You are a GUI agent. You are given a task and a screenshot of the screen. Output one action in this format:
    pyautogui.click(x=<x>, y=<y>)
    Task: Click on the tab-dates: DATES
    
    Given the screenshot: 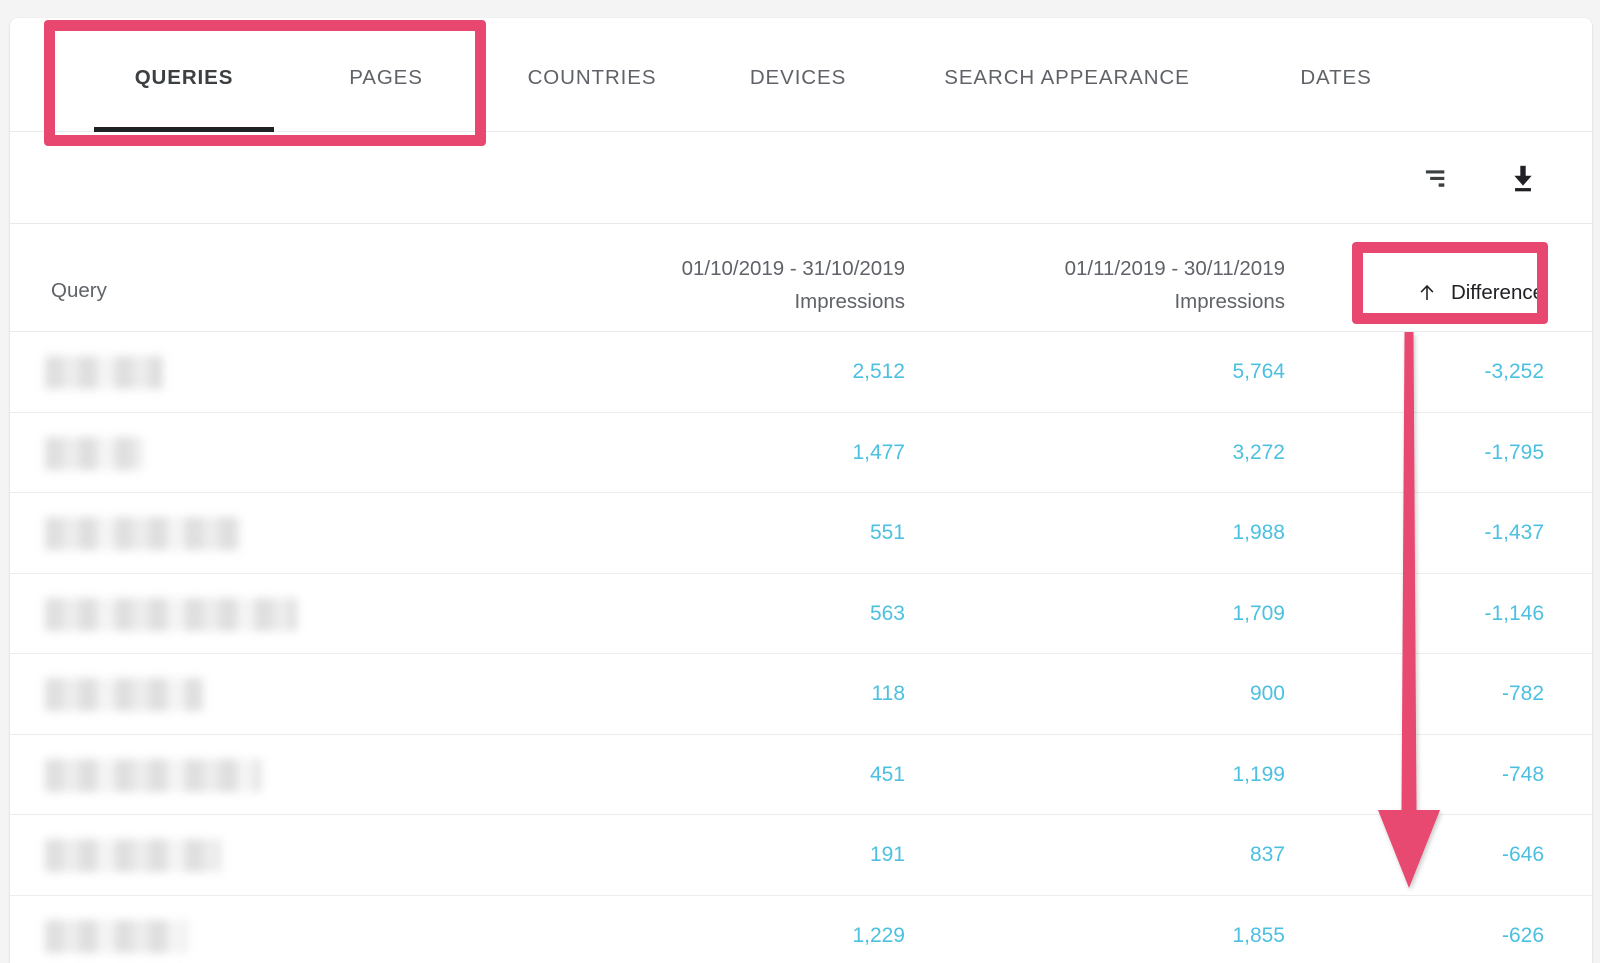 What is the action you would take?
    pyautogui.click(x=1336, y=75)
    